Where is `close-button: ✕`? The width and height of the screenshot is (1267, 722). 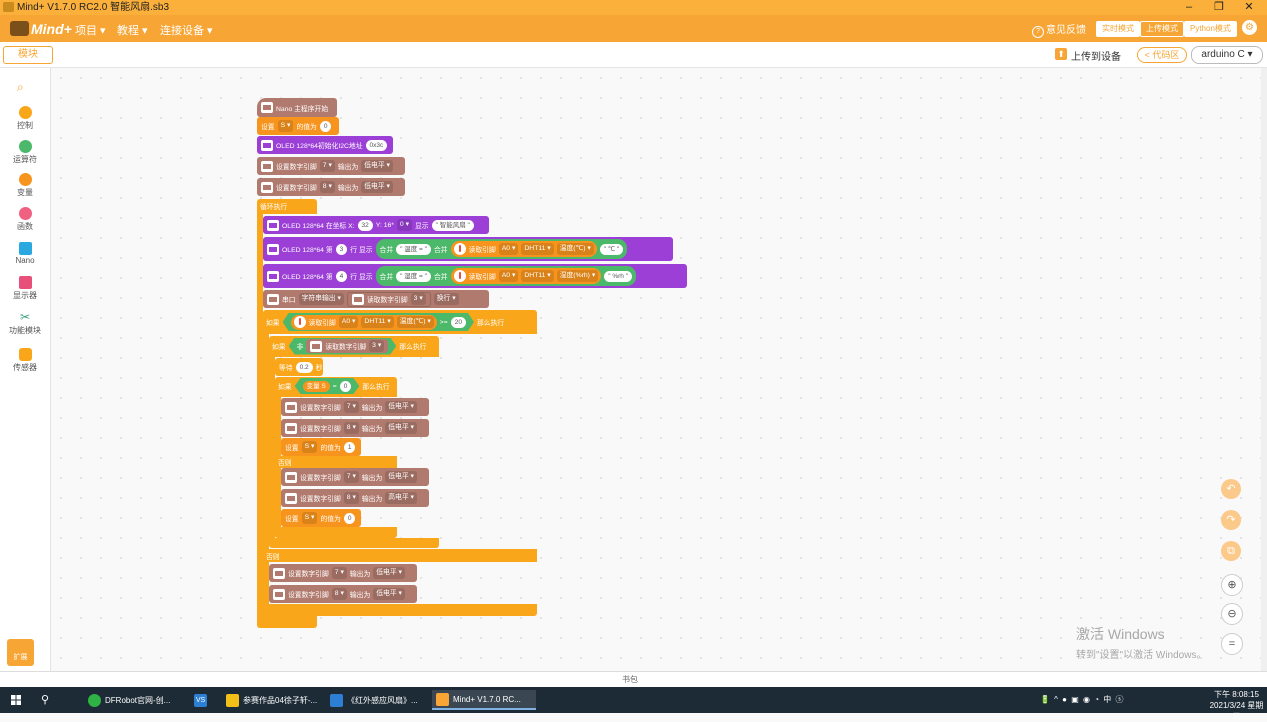
close-button: ✕ is located at coordinates (1249, 7).